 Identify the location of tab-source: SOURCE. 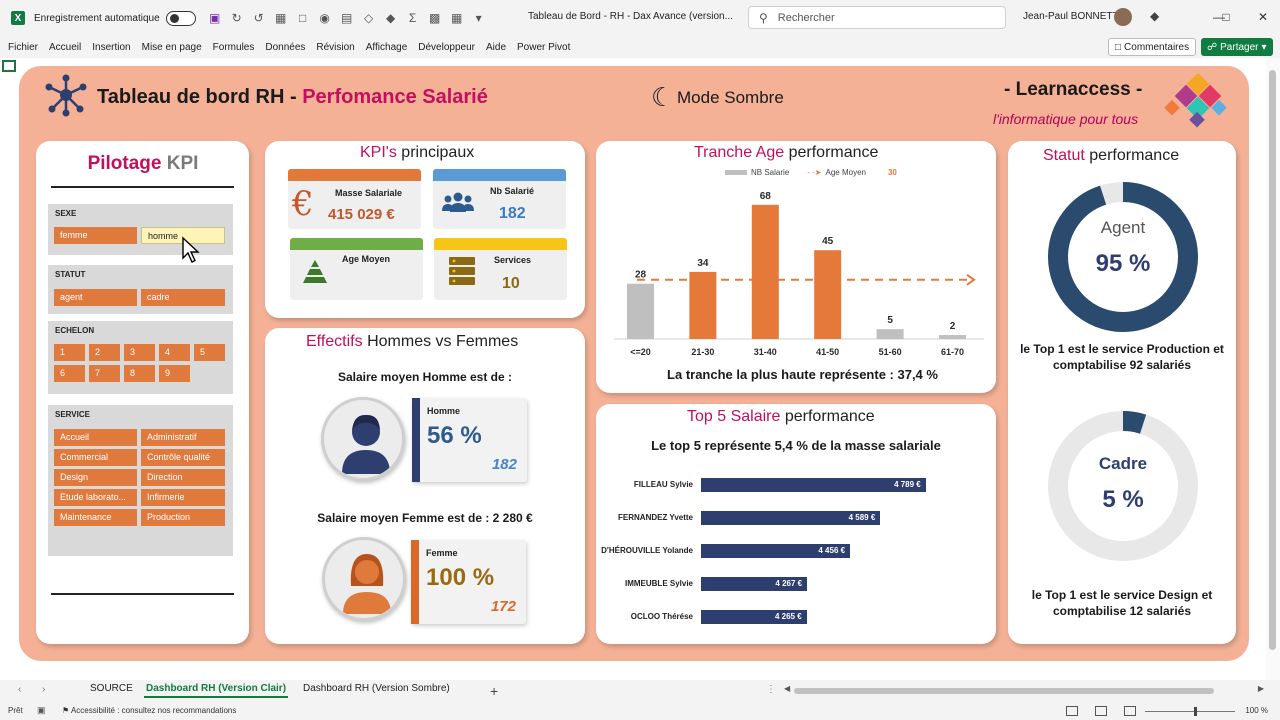
(111, 688).